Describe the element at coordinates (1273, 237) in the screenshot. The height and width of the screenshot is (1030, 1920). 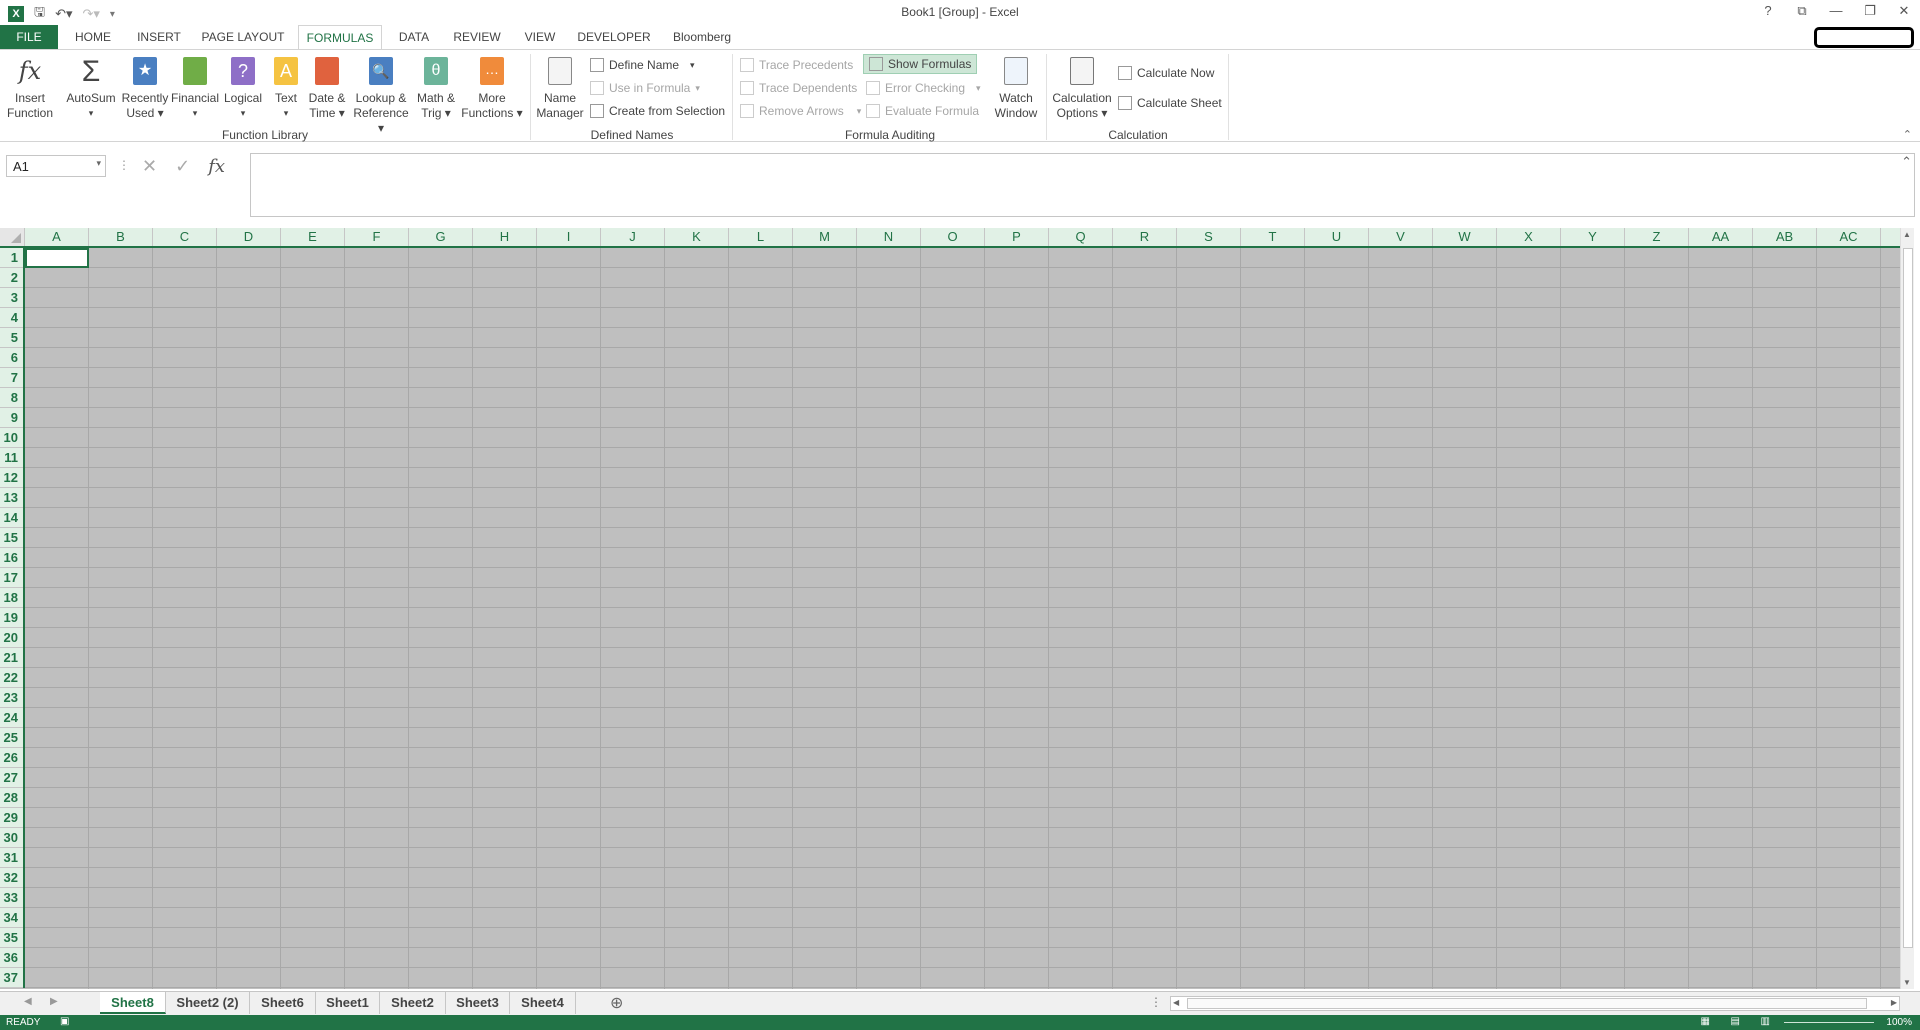
I see `column-header: T` at that location.